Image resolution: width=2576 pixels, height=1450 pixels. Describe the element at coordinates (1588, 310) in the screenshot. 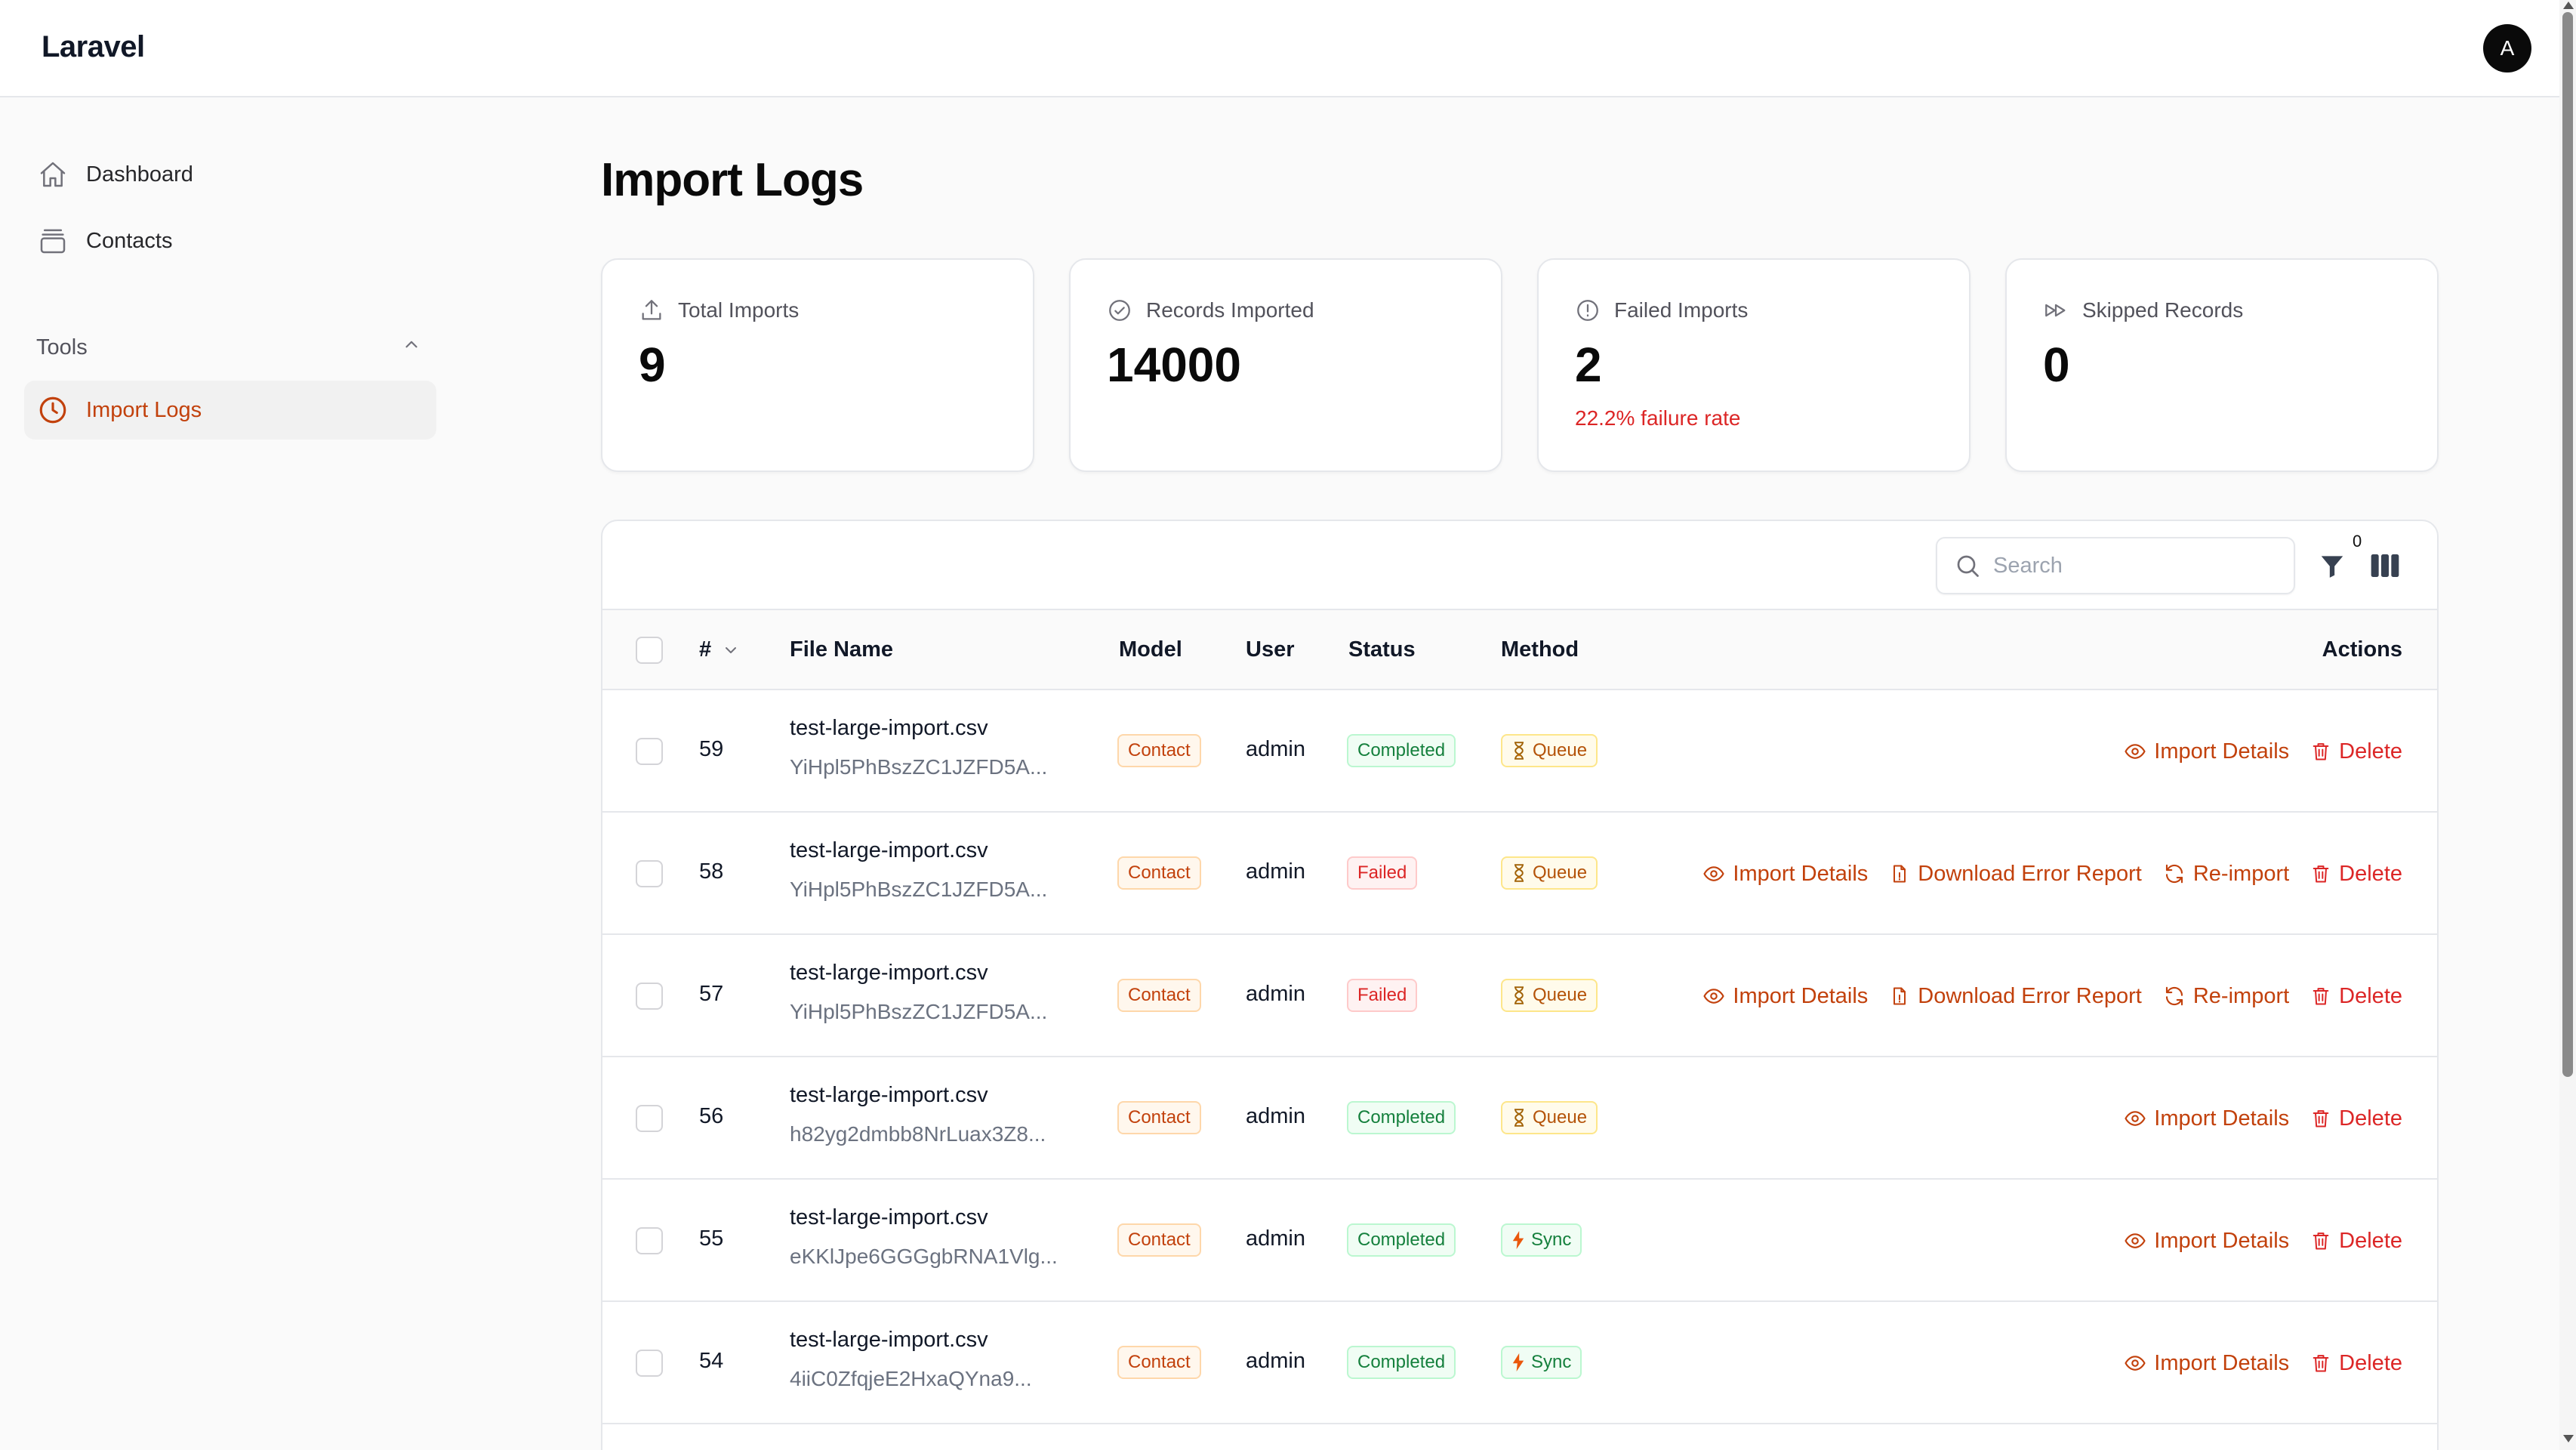

I see `alert-circle-icon` at that location.